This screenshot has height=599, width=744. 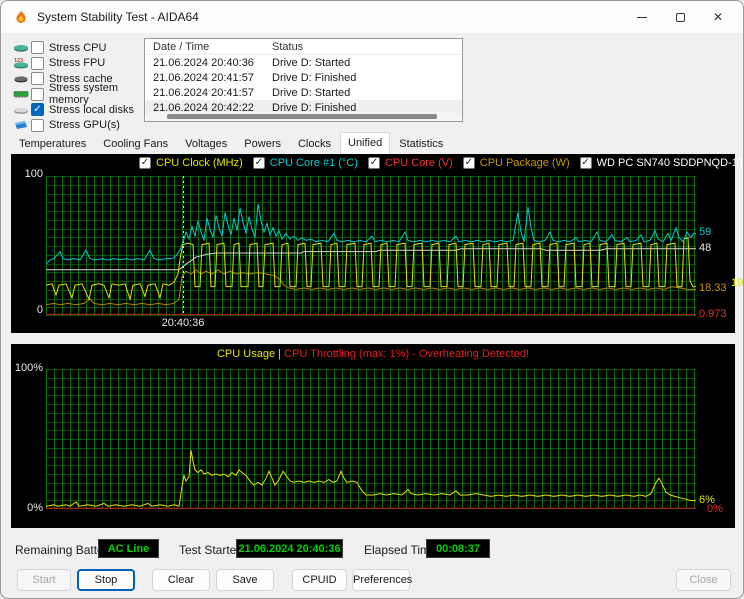 What do you see at coordinates (128, 548) in the screenshot?
I see `battery-value: AC Line` at bounding box center [128, 548].